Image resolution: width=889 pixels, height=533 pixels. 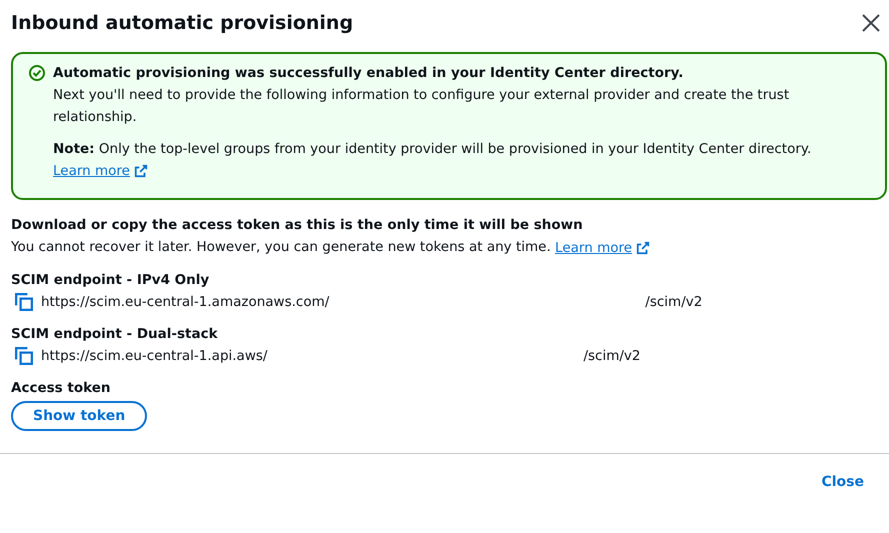 I want to click on endpoint-url: https://scim.eu-central-1.api.aws/, so click(x=154, y=356).